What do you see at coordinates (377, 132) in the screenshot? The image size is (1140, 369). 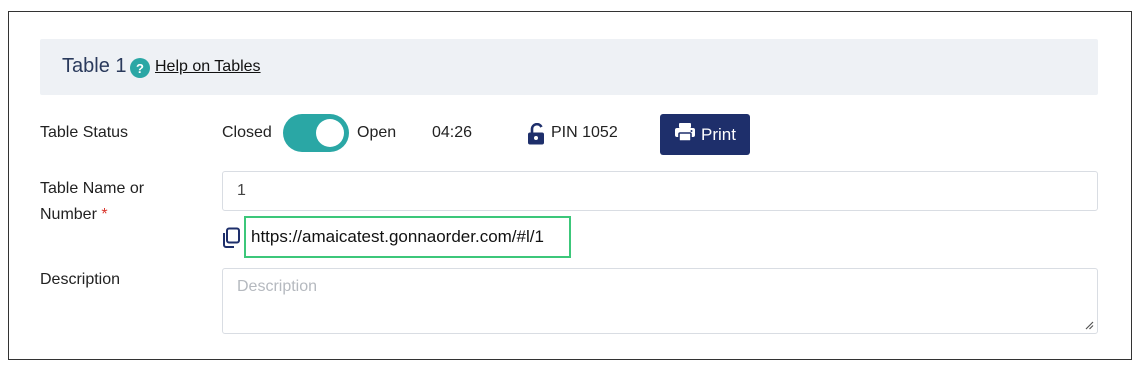 I see `open-label: Open` at bounding box center [377, 132].